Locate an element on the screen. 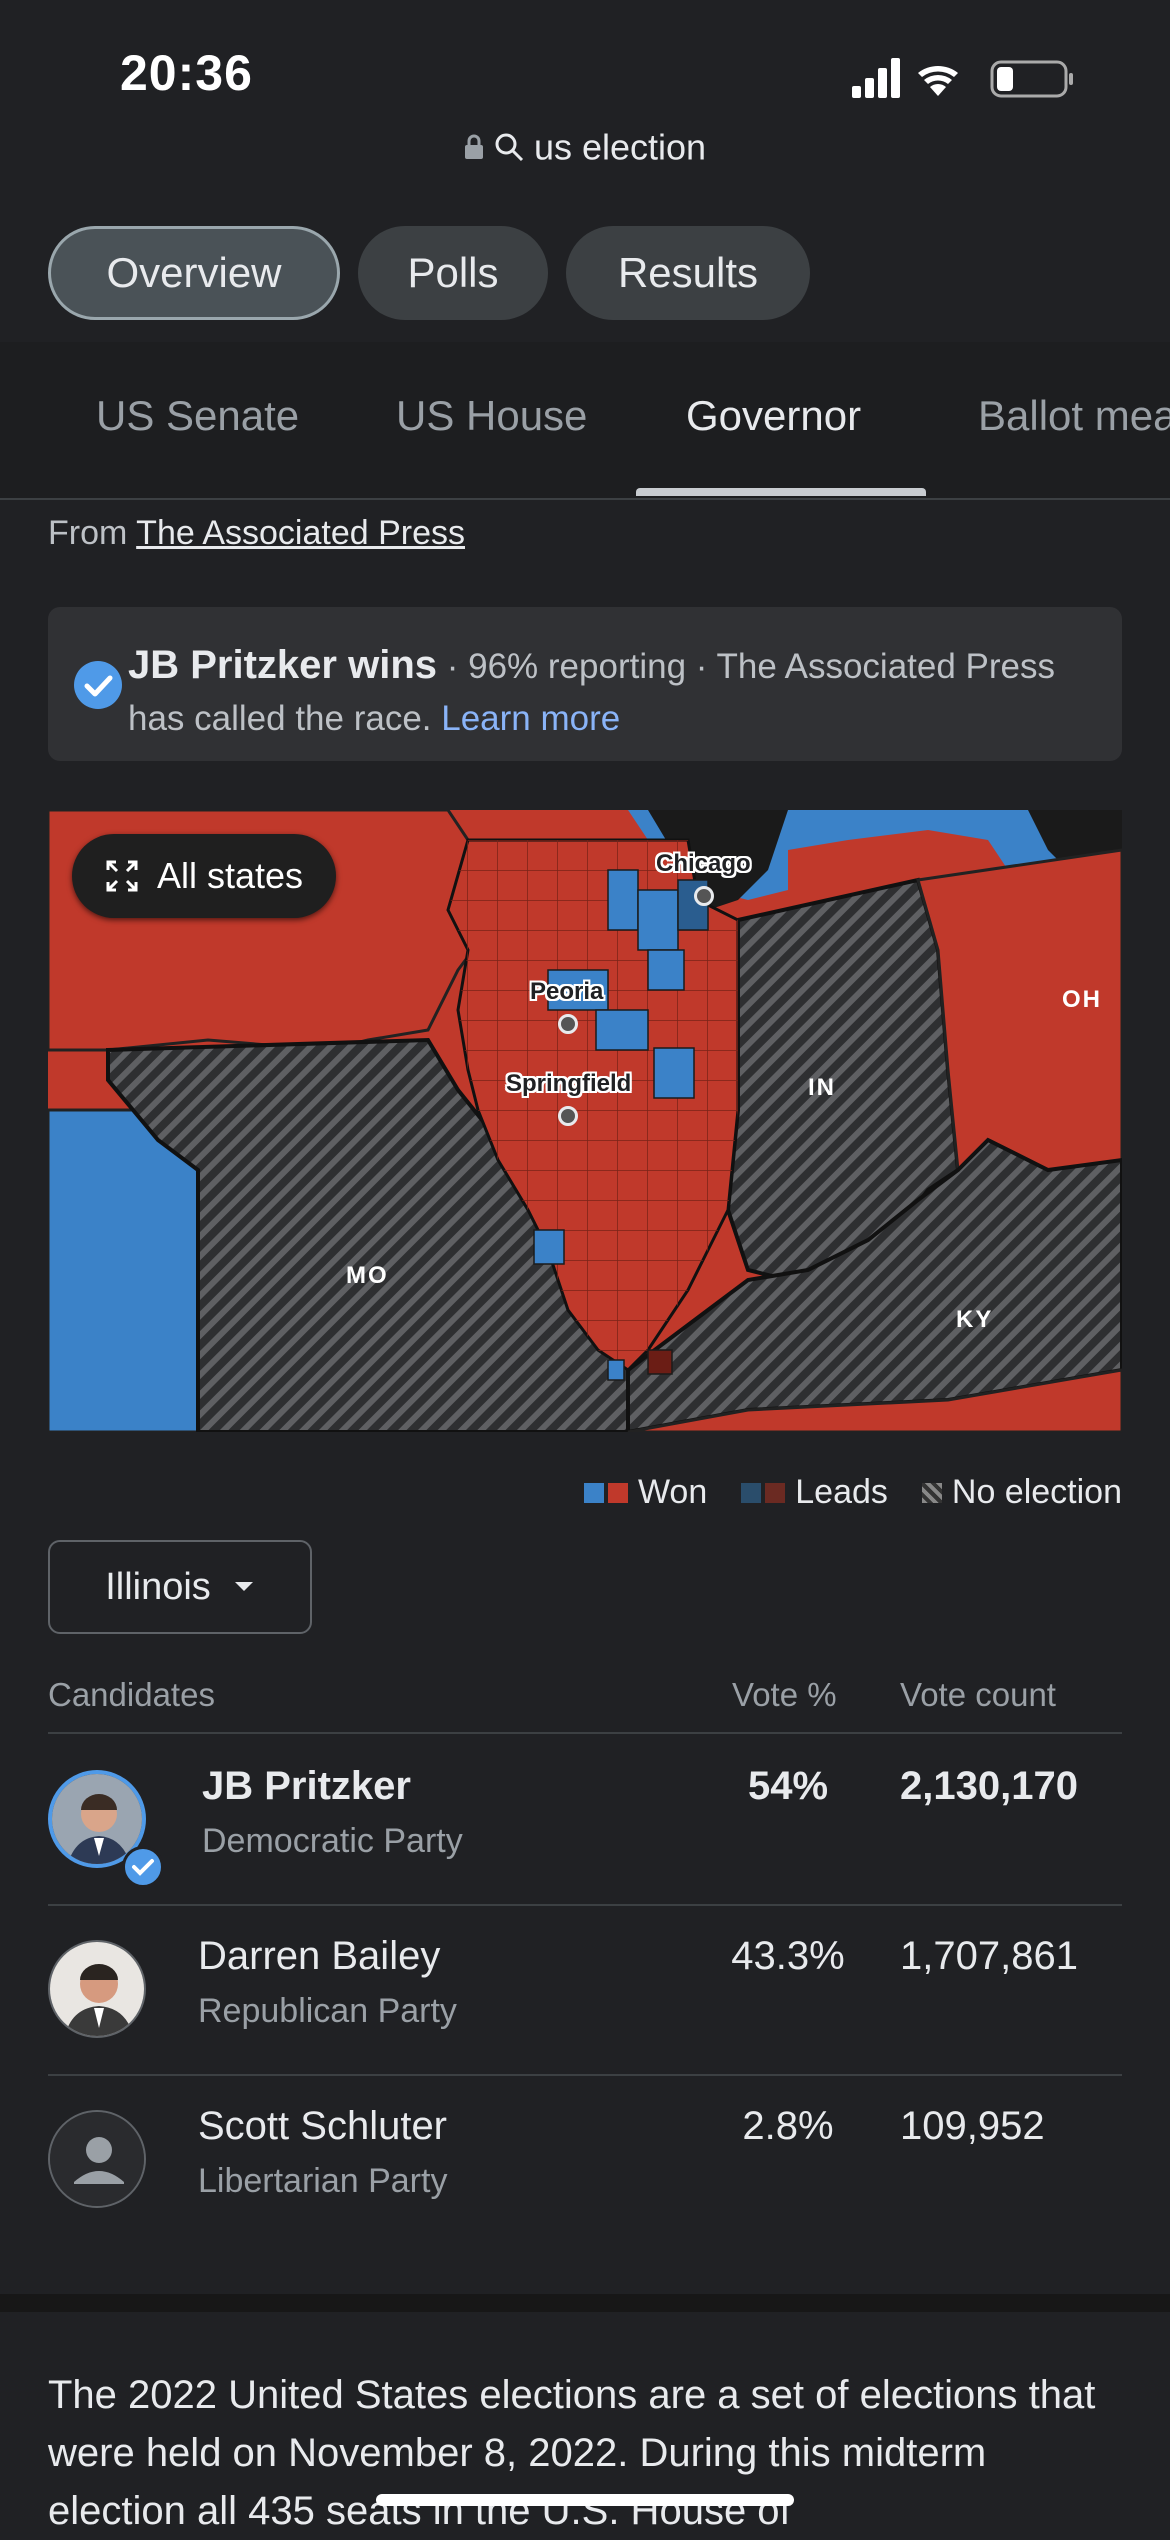 This screenshot has height=2540, width=1170. battery-icon is located at coordinates (1031, 79).